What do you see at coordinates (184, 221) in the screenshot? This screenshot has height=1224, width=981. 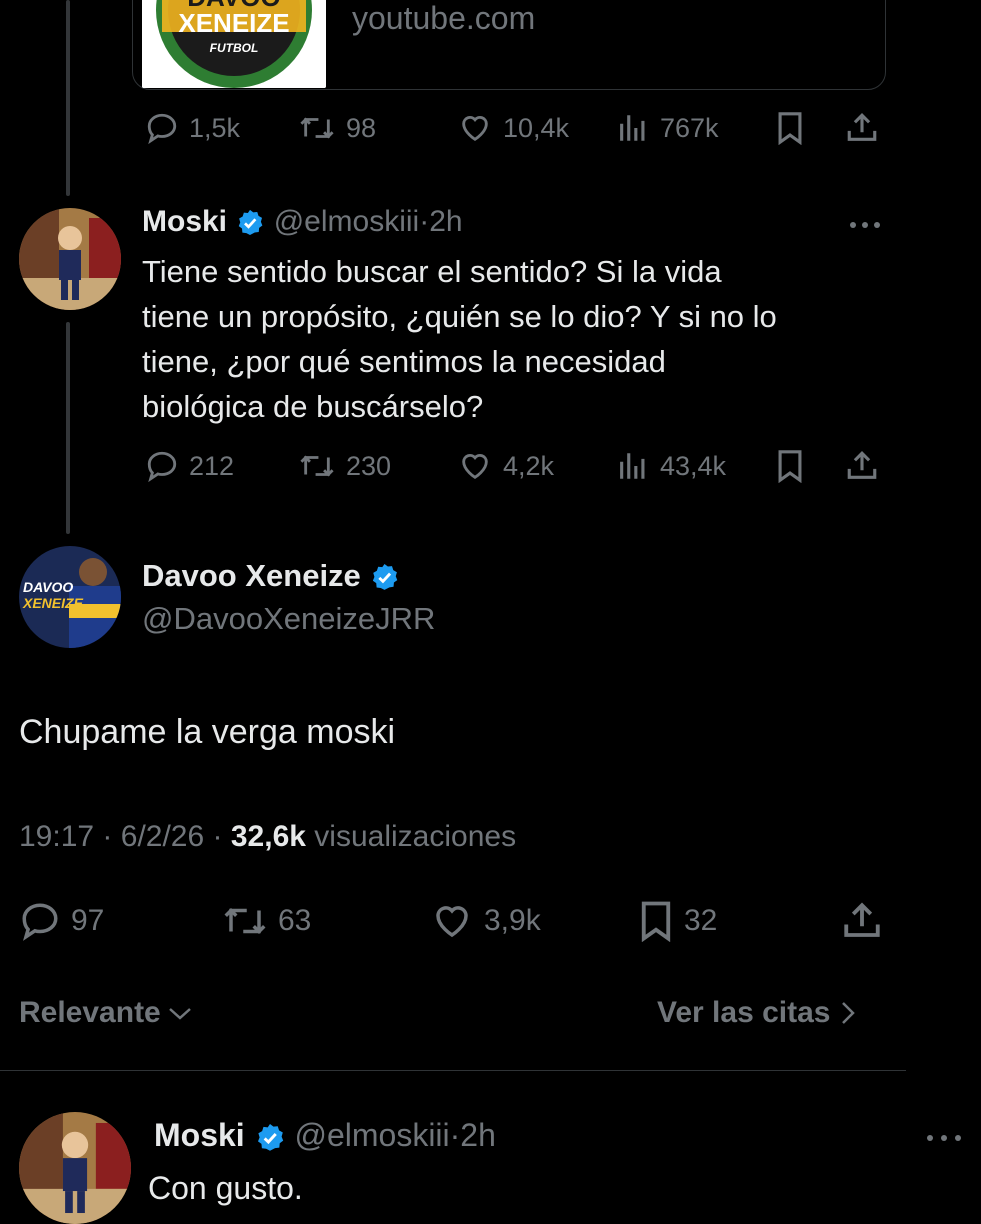 I see `reply1-name: Moski` at bounding box center [184, 221].